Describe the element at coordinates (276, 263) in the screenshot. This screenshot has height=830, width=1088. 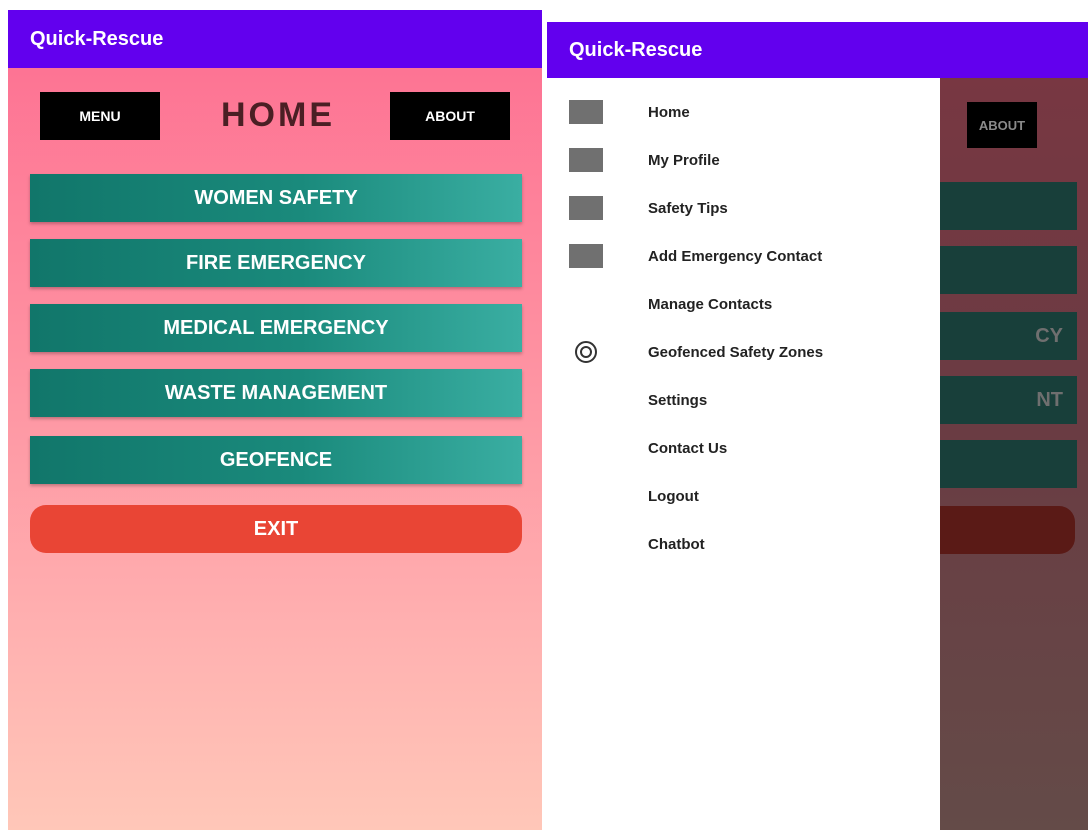
I see `fire-emergency-button: FIRE EMERGENCY` at that location.